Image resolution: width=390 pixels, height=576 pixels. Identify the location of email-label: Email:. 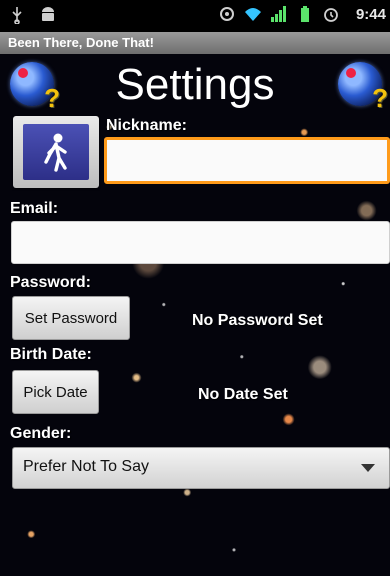
(34, 208).